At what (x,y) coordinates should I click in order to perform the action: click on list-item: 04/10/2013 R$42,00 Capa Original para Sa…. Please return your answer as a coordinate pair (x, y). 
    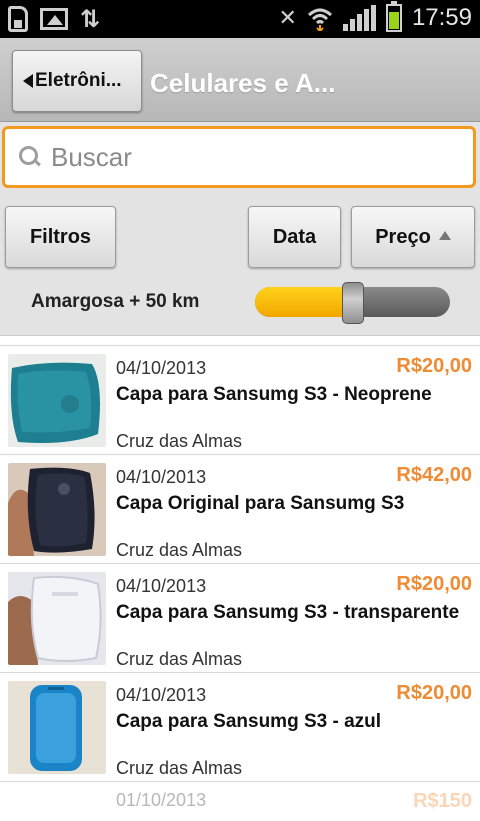
    Looking at the image, I should click on (240, 508).